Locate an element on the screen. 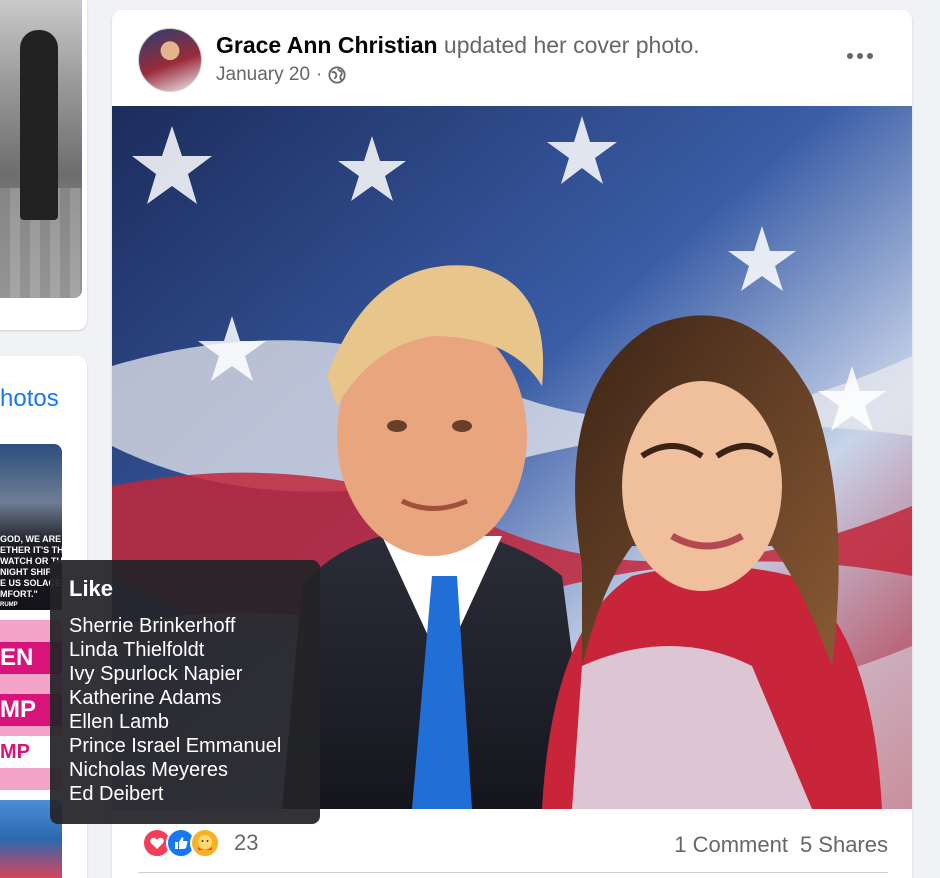 The image size is (940, 878). tooltip-name: Katherine Adams is located at coordinates (145, 698).